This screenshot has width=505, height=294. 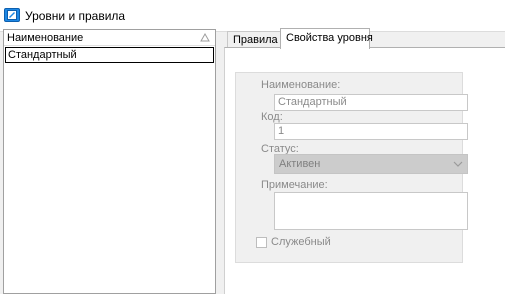 What do you see at coordinates (272, 117) in the screenshot?
I see `code-label: Код:` at bounding box center [272, 117].